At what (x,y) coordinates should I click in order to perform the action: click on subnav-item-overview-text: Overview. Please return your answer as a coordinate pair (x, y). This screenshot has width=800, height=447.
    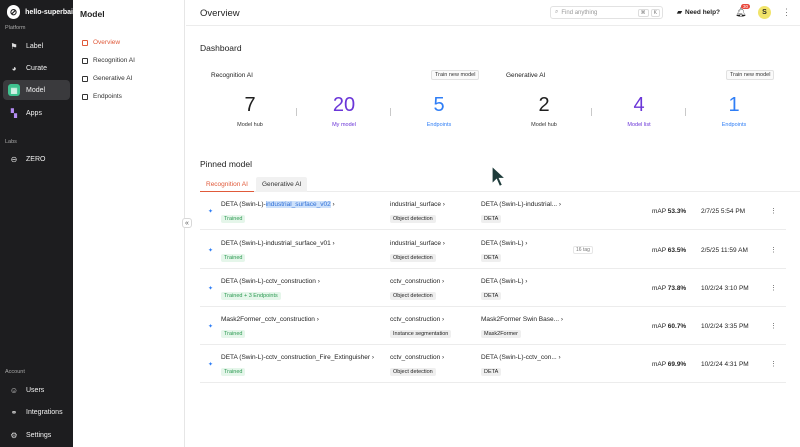
    Looking at the image, I should click on (107, 42).